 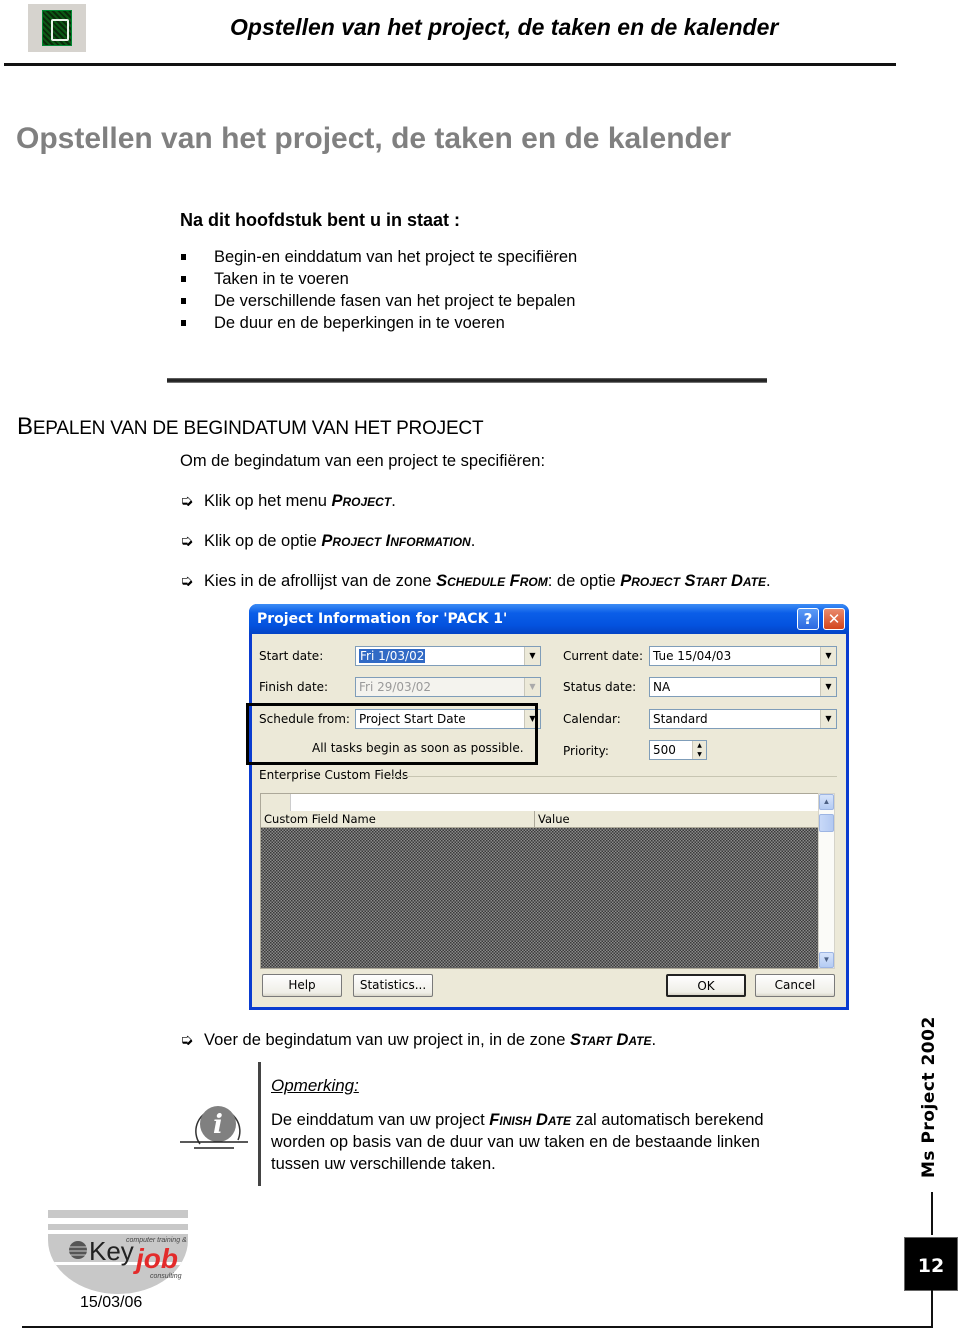 I want to click on grid-empty-area, so click(x=543, y=898).